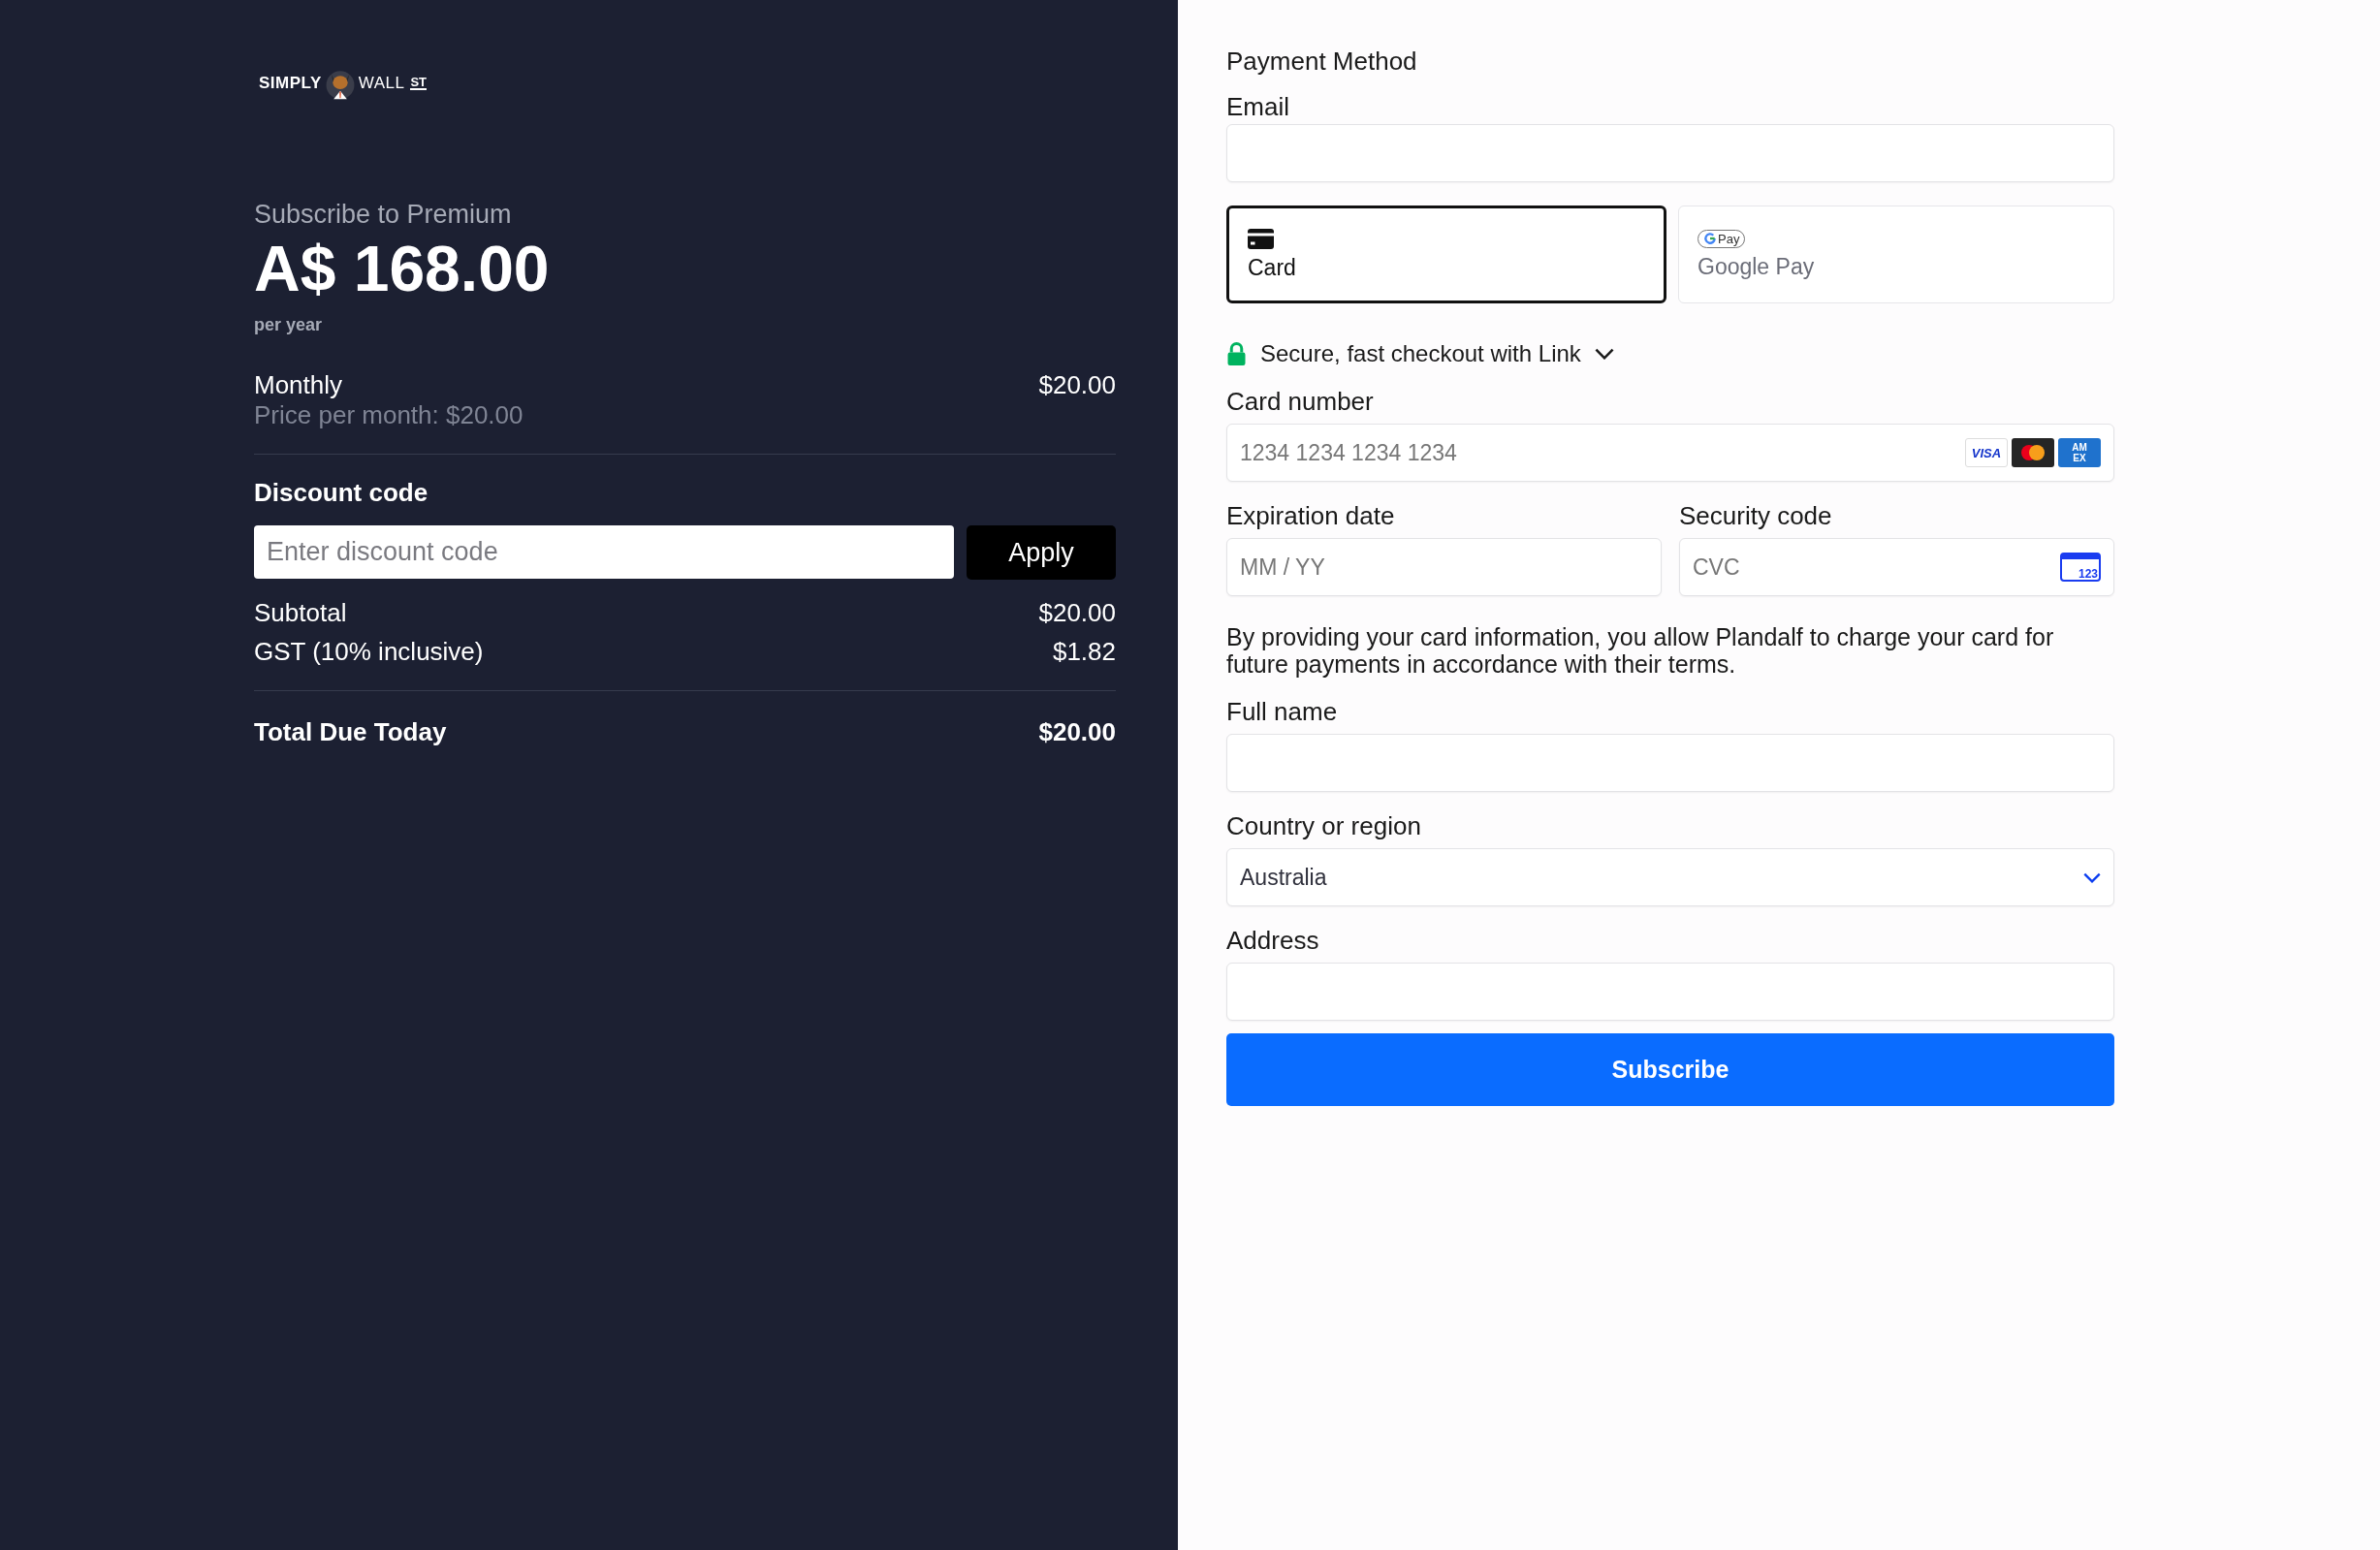 The image size is (2380, 1550). What do you see at coordinates (1311, 516) in the screenshot?
I see `field-label: Expiration date` at bounding box center [1311, 516].